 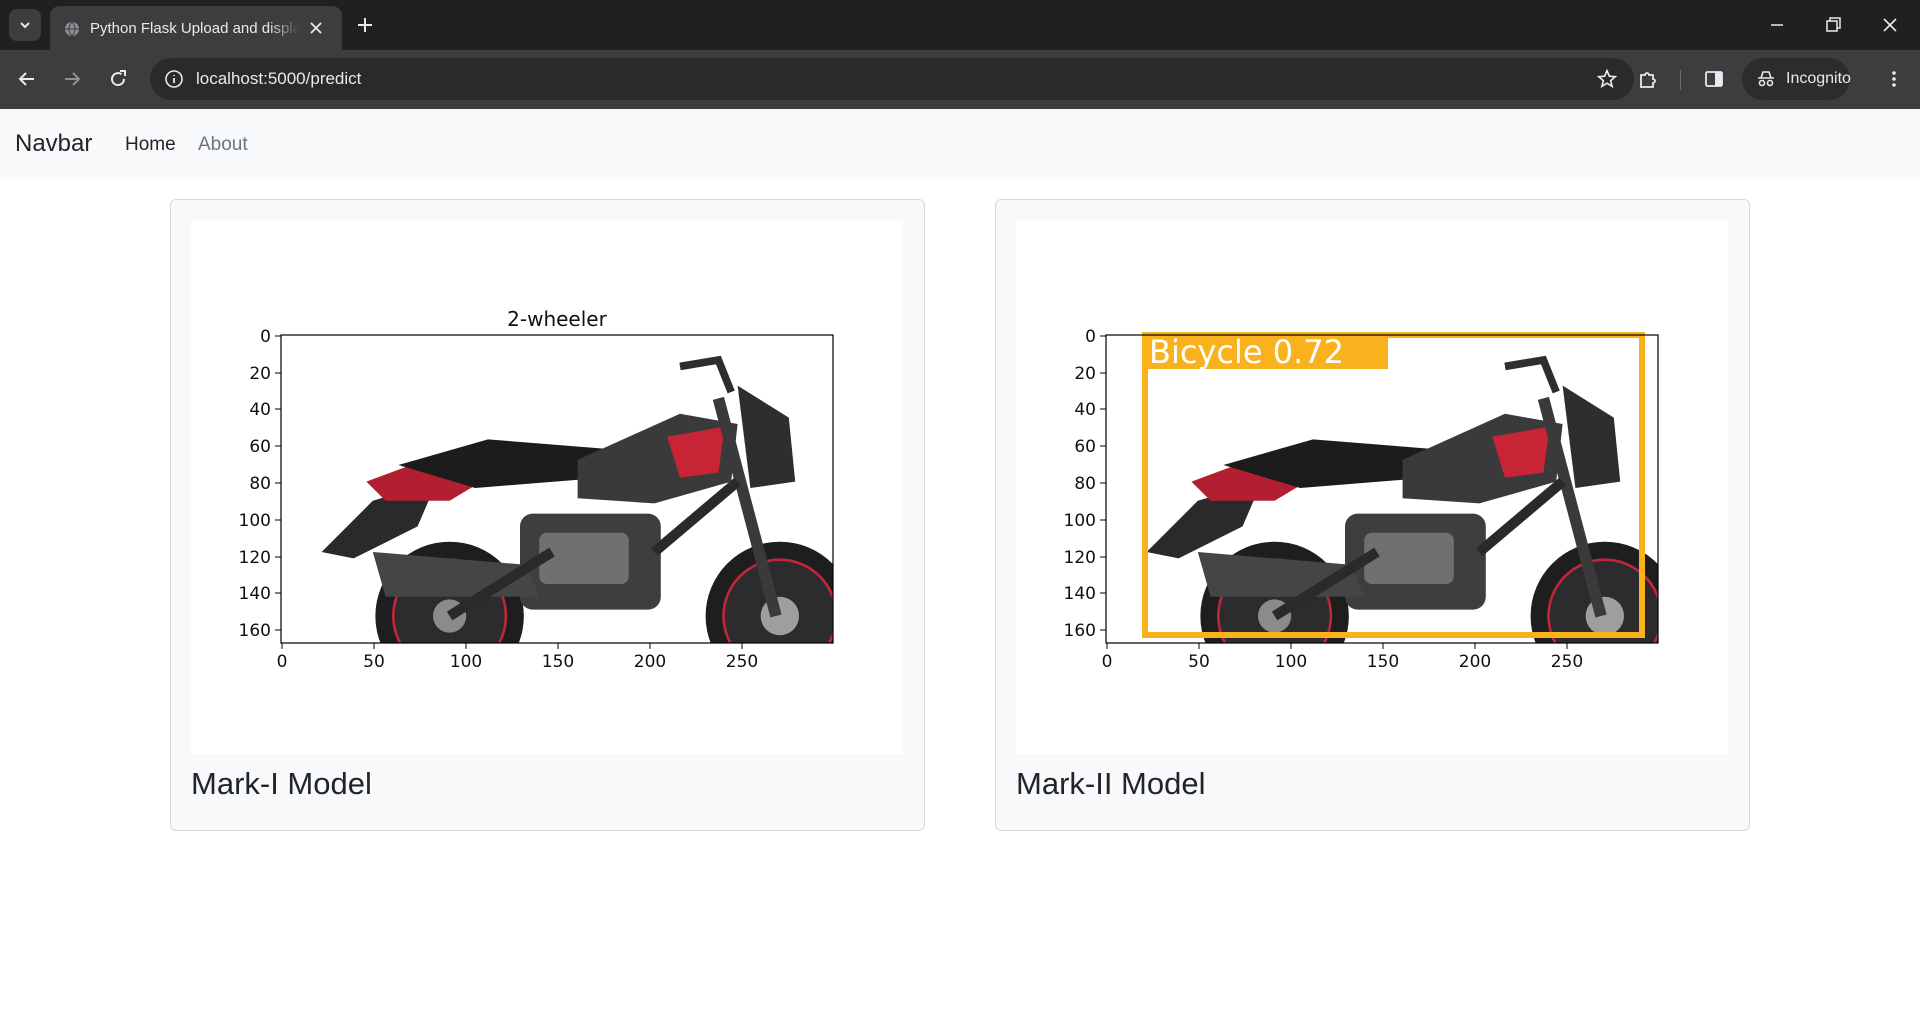 I want to click on y-tick: 20, so click(x=1090, y=374).